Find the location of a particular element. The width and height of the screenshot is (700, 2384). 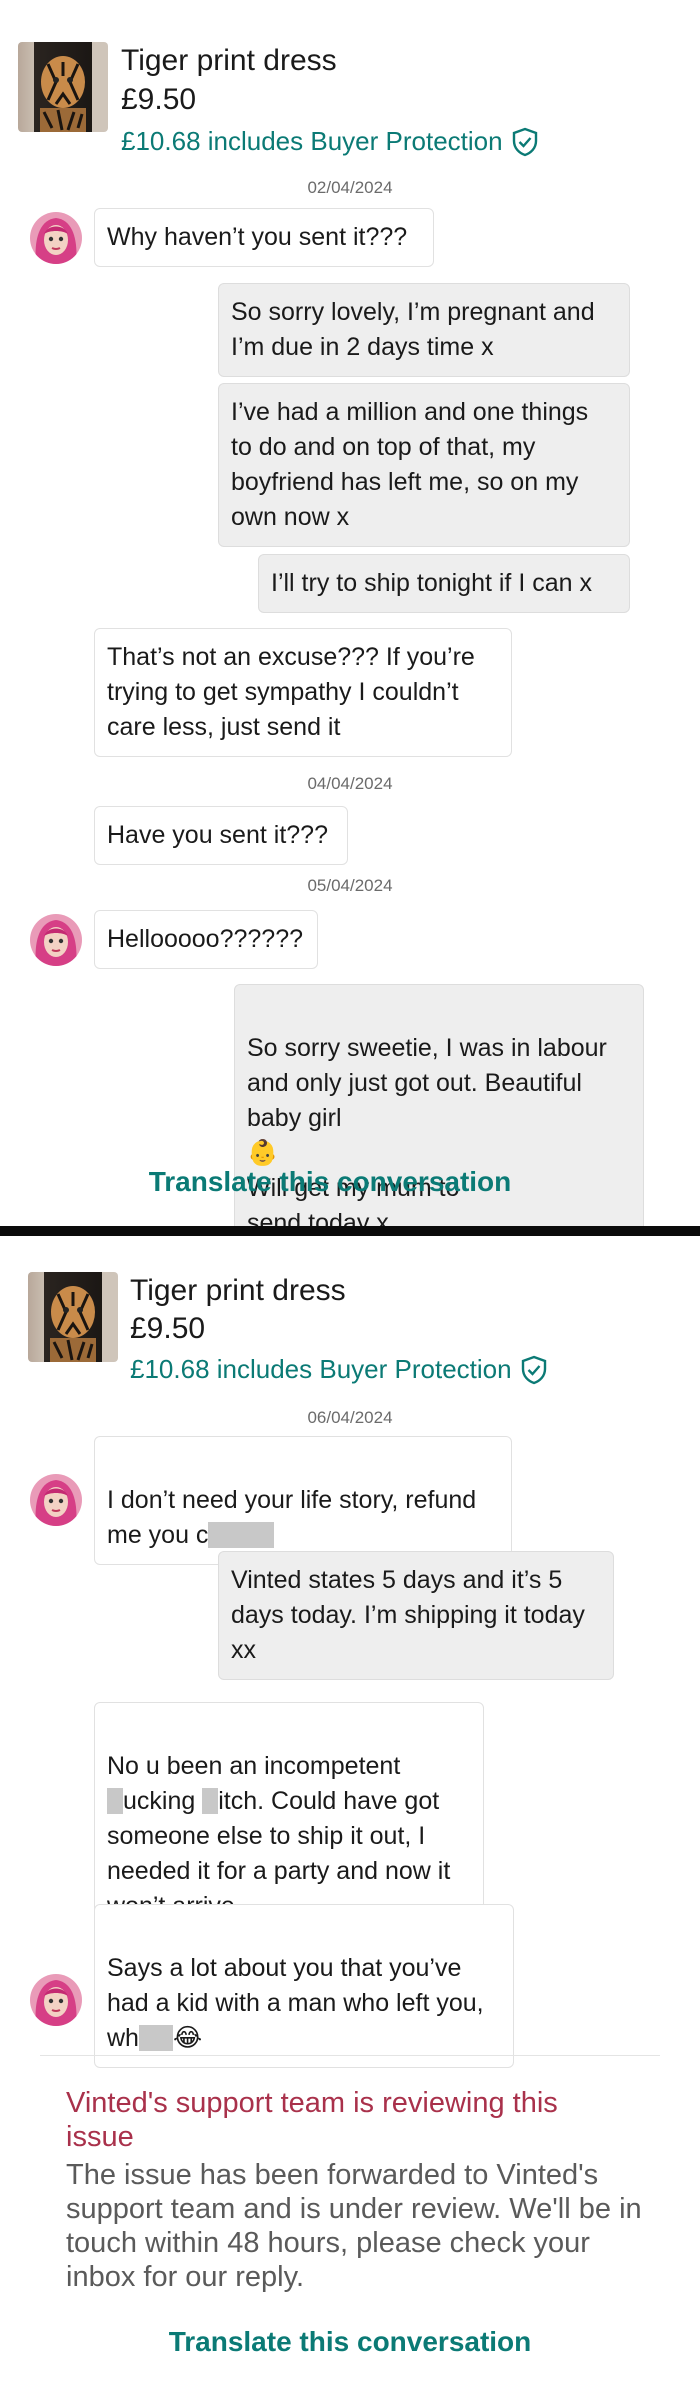

date-separator: 04/04/2024 is located at coordinates (350, 783).